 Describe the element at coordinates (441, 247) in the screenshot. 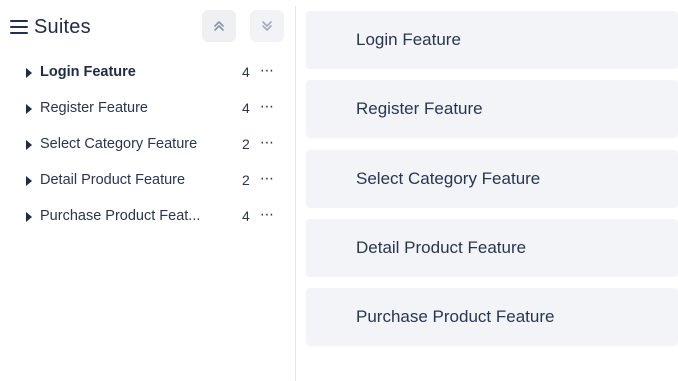

I see `section-title: Detail Product Feature` at that location.